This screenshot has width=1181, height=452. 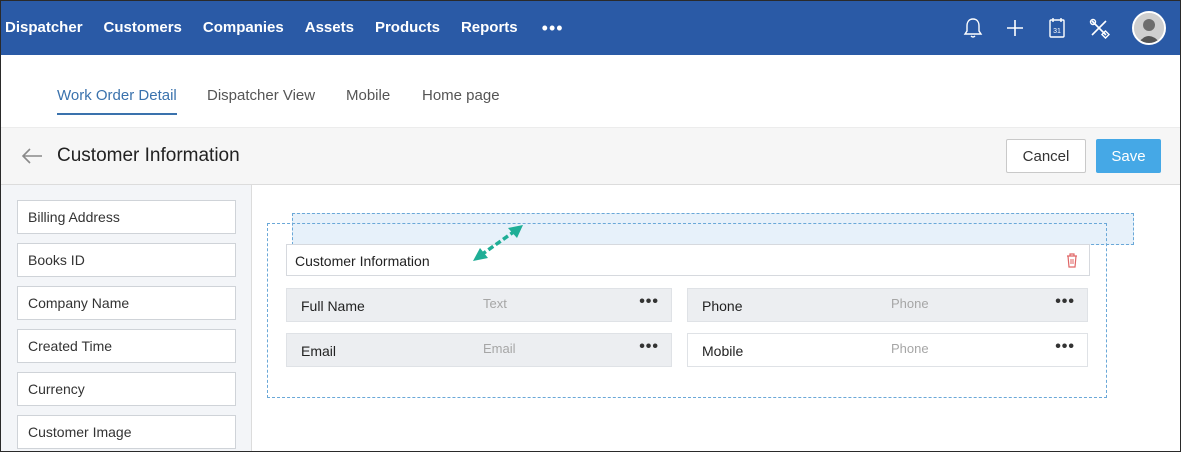 I want to click on calendar-day-label: 31, so click(x=1057, y=31).